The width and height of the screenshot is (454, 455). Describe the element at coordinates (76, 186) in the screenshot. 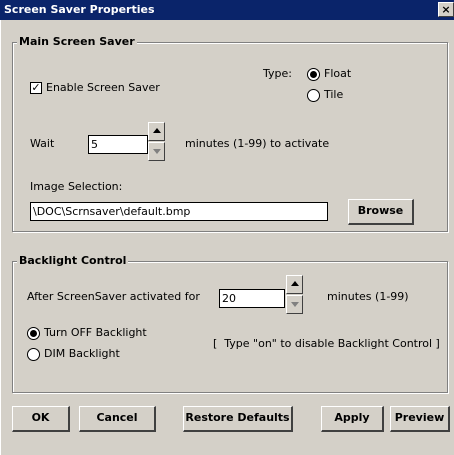

I see `image-selection-label: Image Selection:` at that location.